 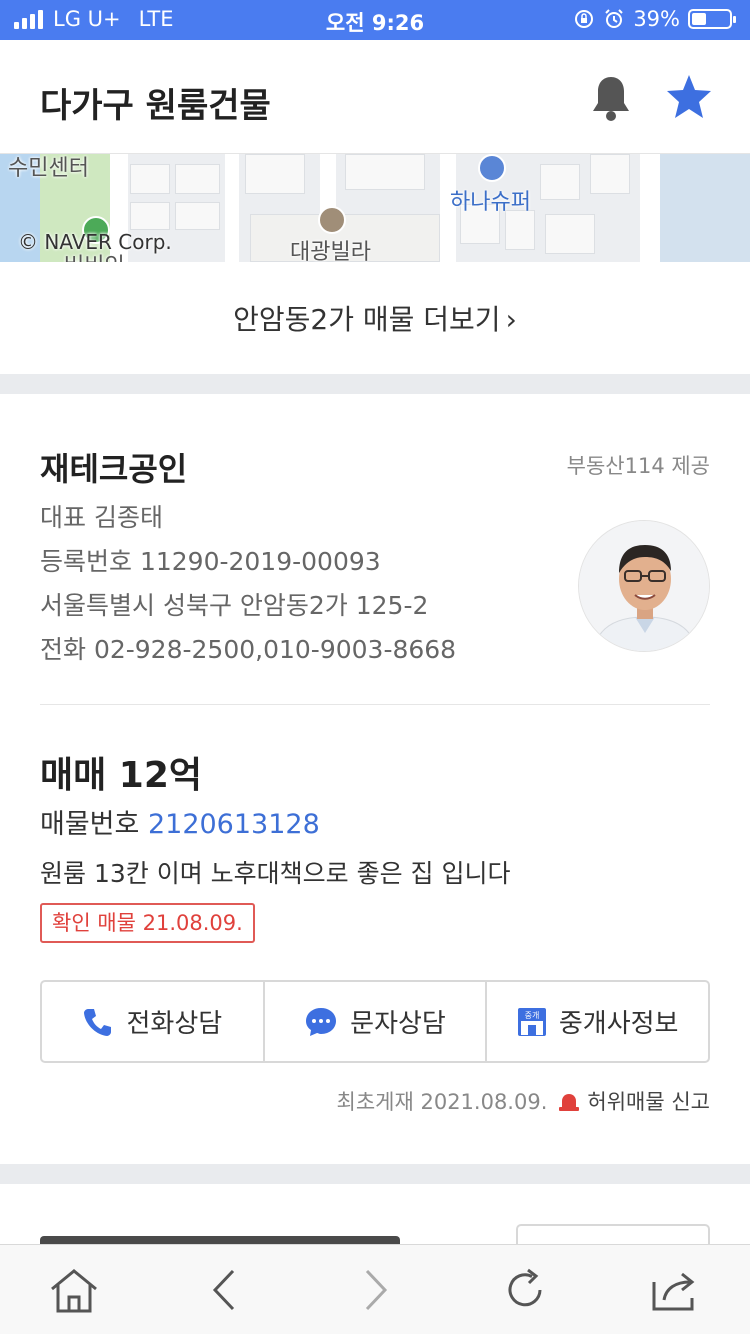 I want to click on agent-registration: 등록번호 11290-2019-00093, so click(x=210, y=561).